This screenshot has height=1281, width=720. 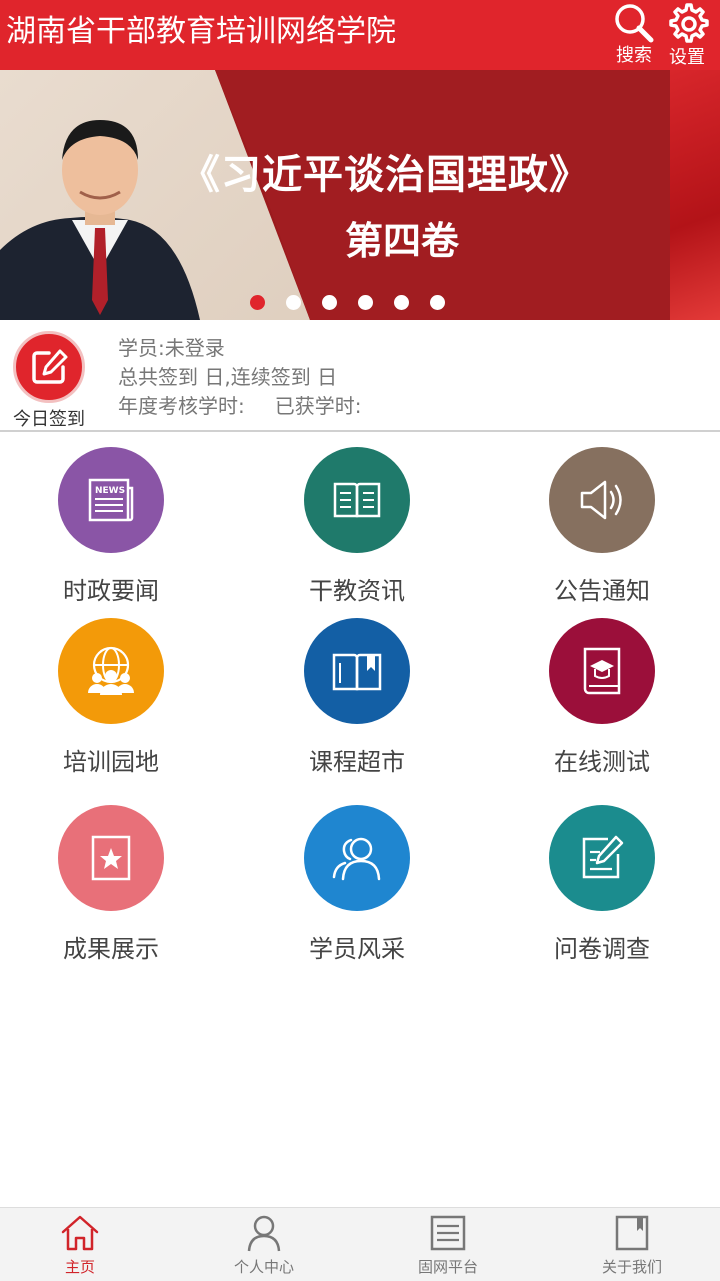 I want to click on banner-book-subtitle: 第四卷, so click(x=402, y=241).